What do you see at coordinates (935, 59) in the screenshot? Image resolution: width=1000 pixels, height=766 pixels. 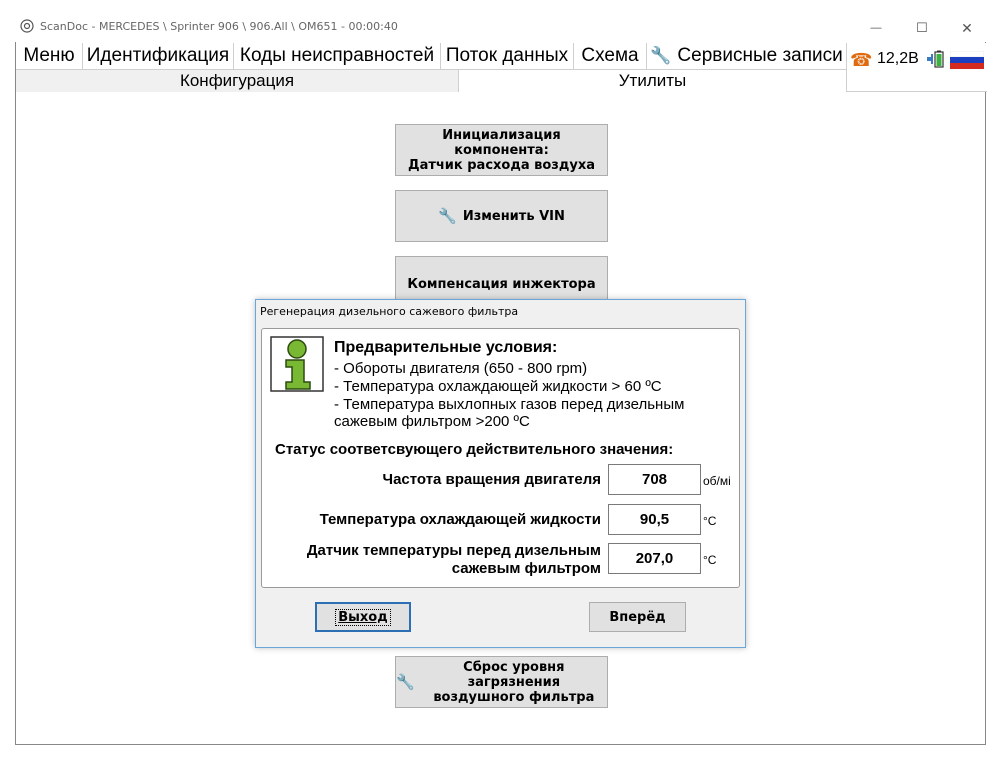 I see `battery-icon` at bounding box center [935, 59].